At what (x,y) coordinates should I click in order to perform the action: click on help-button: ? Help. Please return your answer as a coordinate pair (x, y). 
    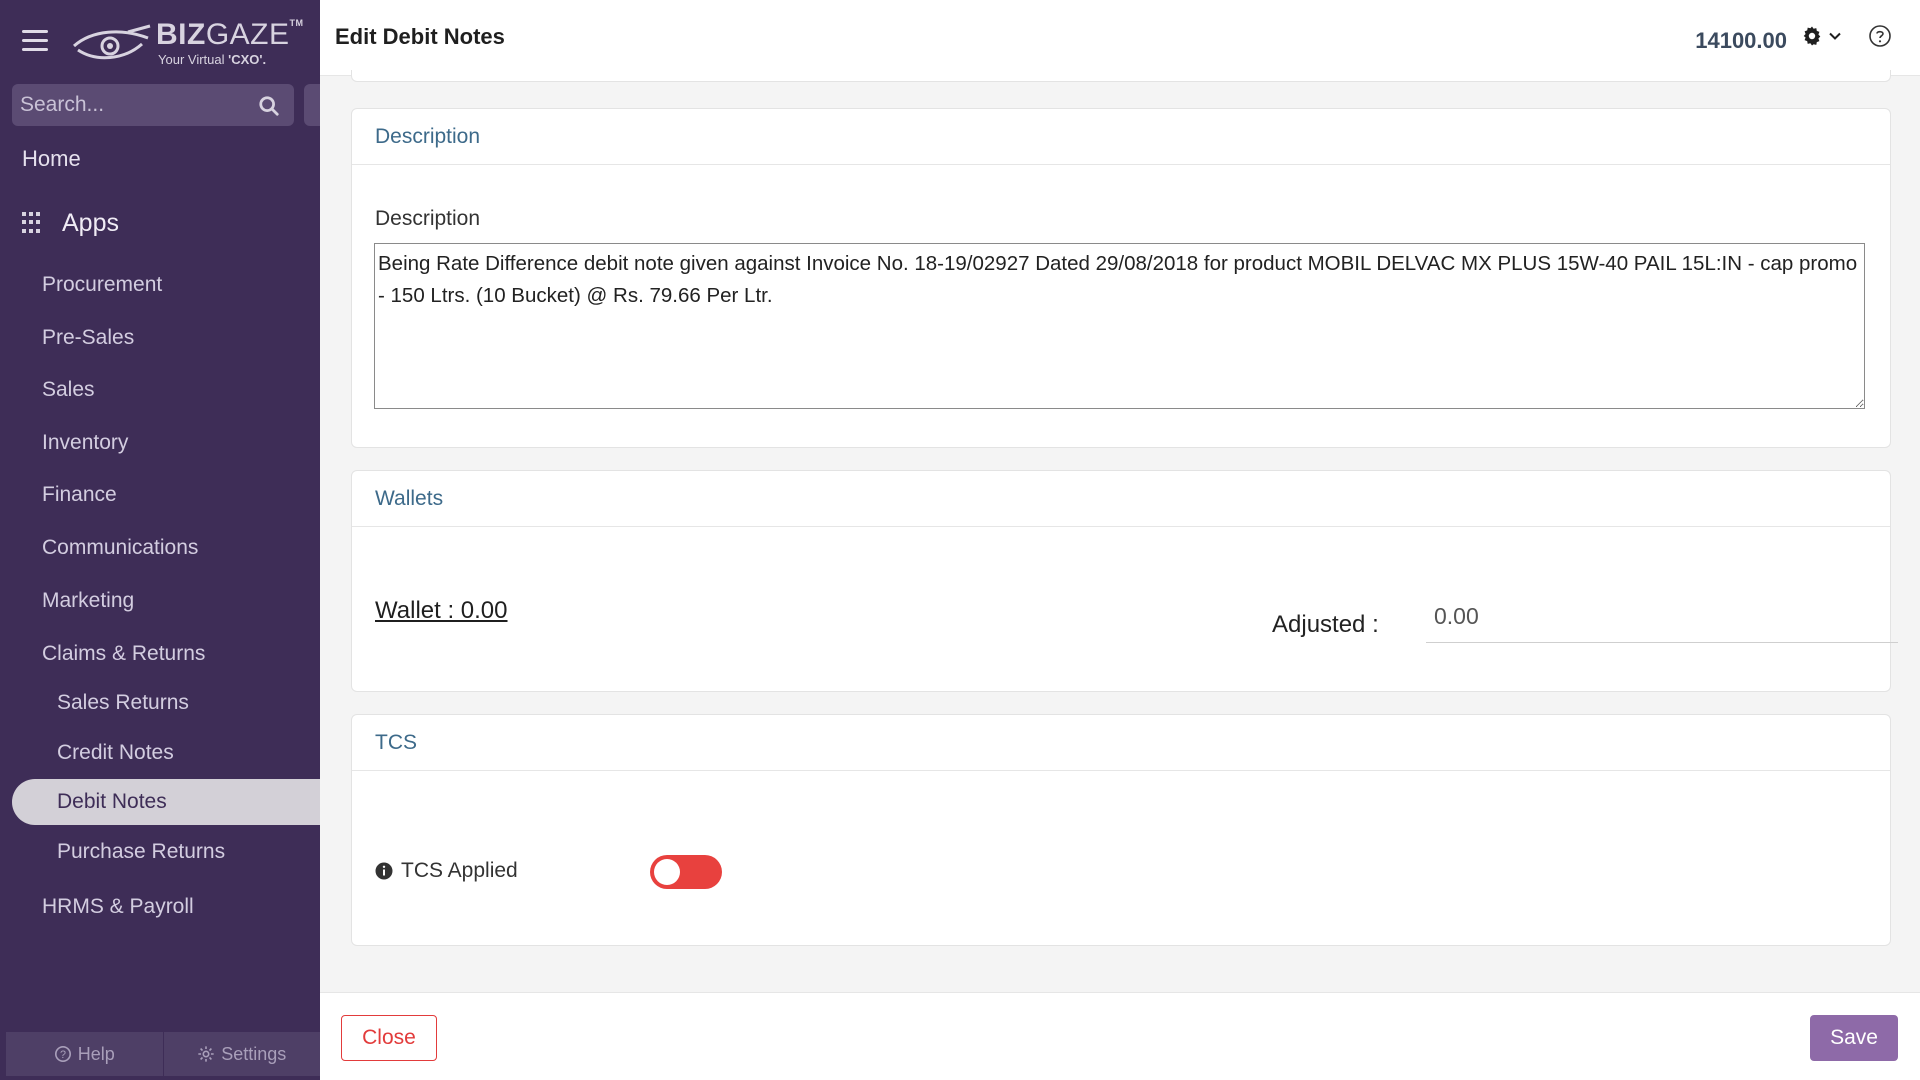
    Looking at the image, I should click on (85, 1054).